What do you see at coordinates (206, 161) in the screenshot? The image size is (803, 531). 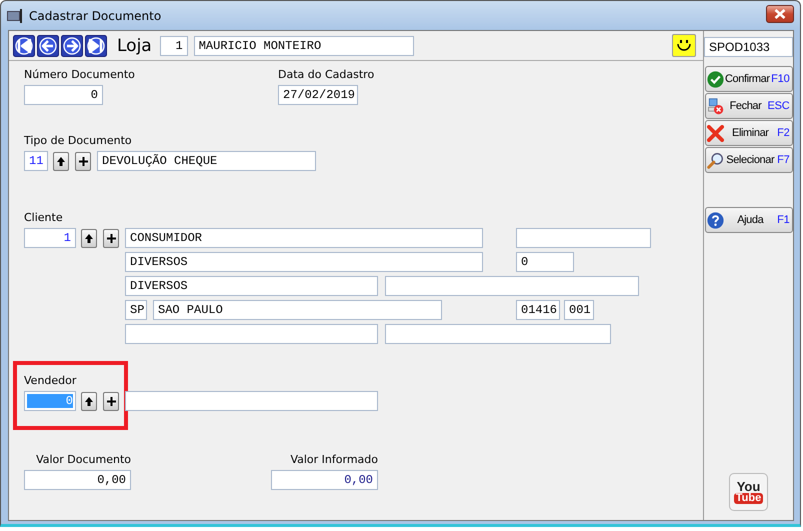 I see `type-description-field: DEVOLUÇÃO CHEQUE` at bounding box center [206, 161].